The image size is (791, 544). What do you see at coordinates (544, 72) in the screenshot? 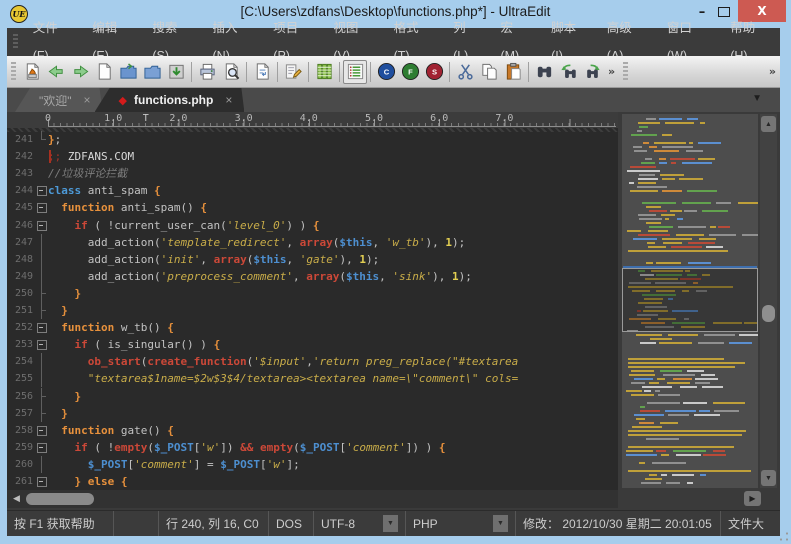
I see `find-icon` at bounding box center [544, 72].